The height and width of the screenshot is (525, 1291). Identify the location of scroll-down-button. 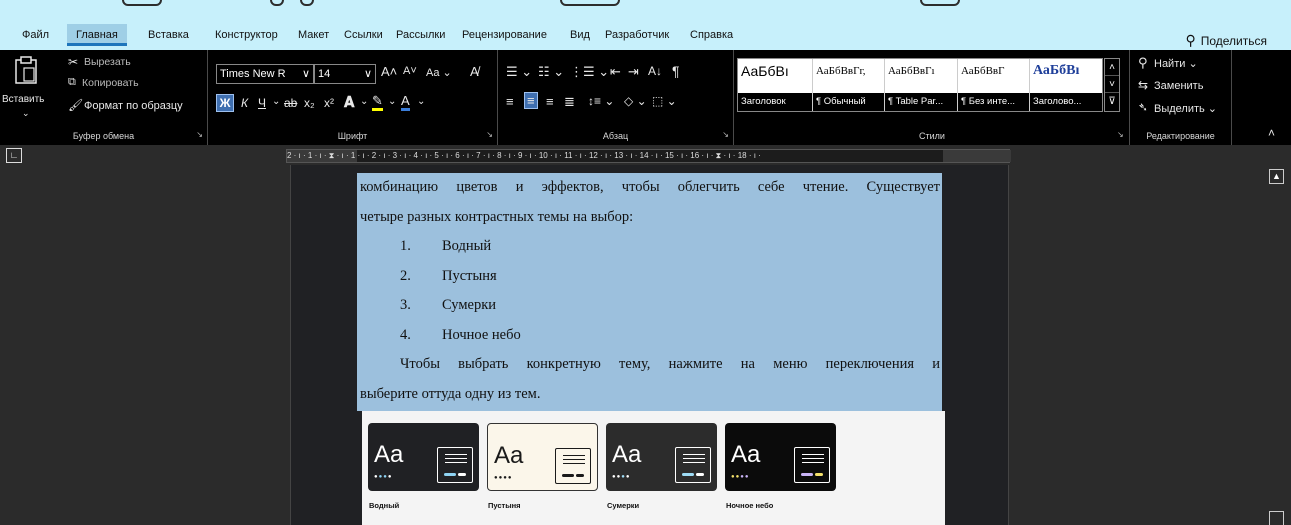
(1276, 518).